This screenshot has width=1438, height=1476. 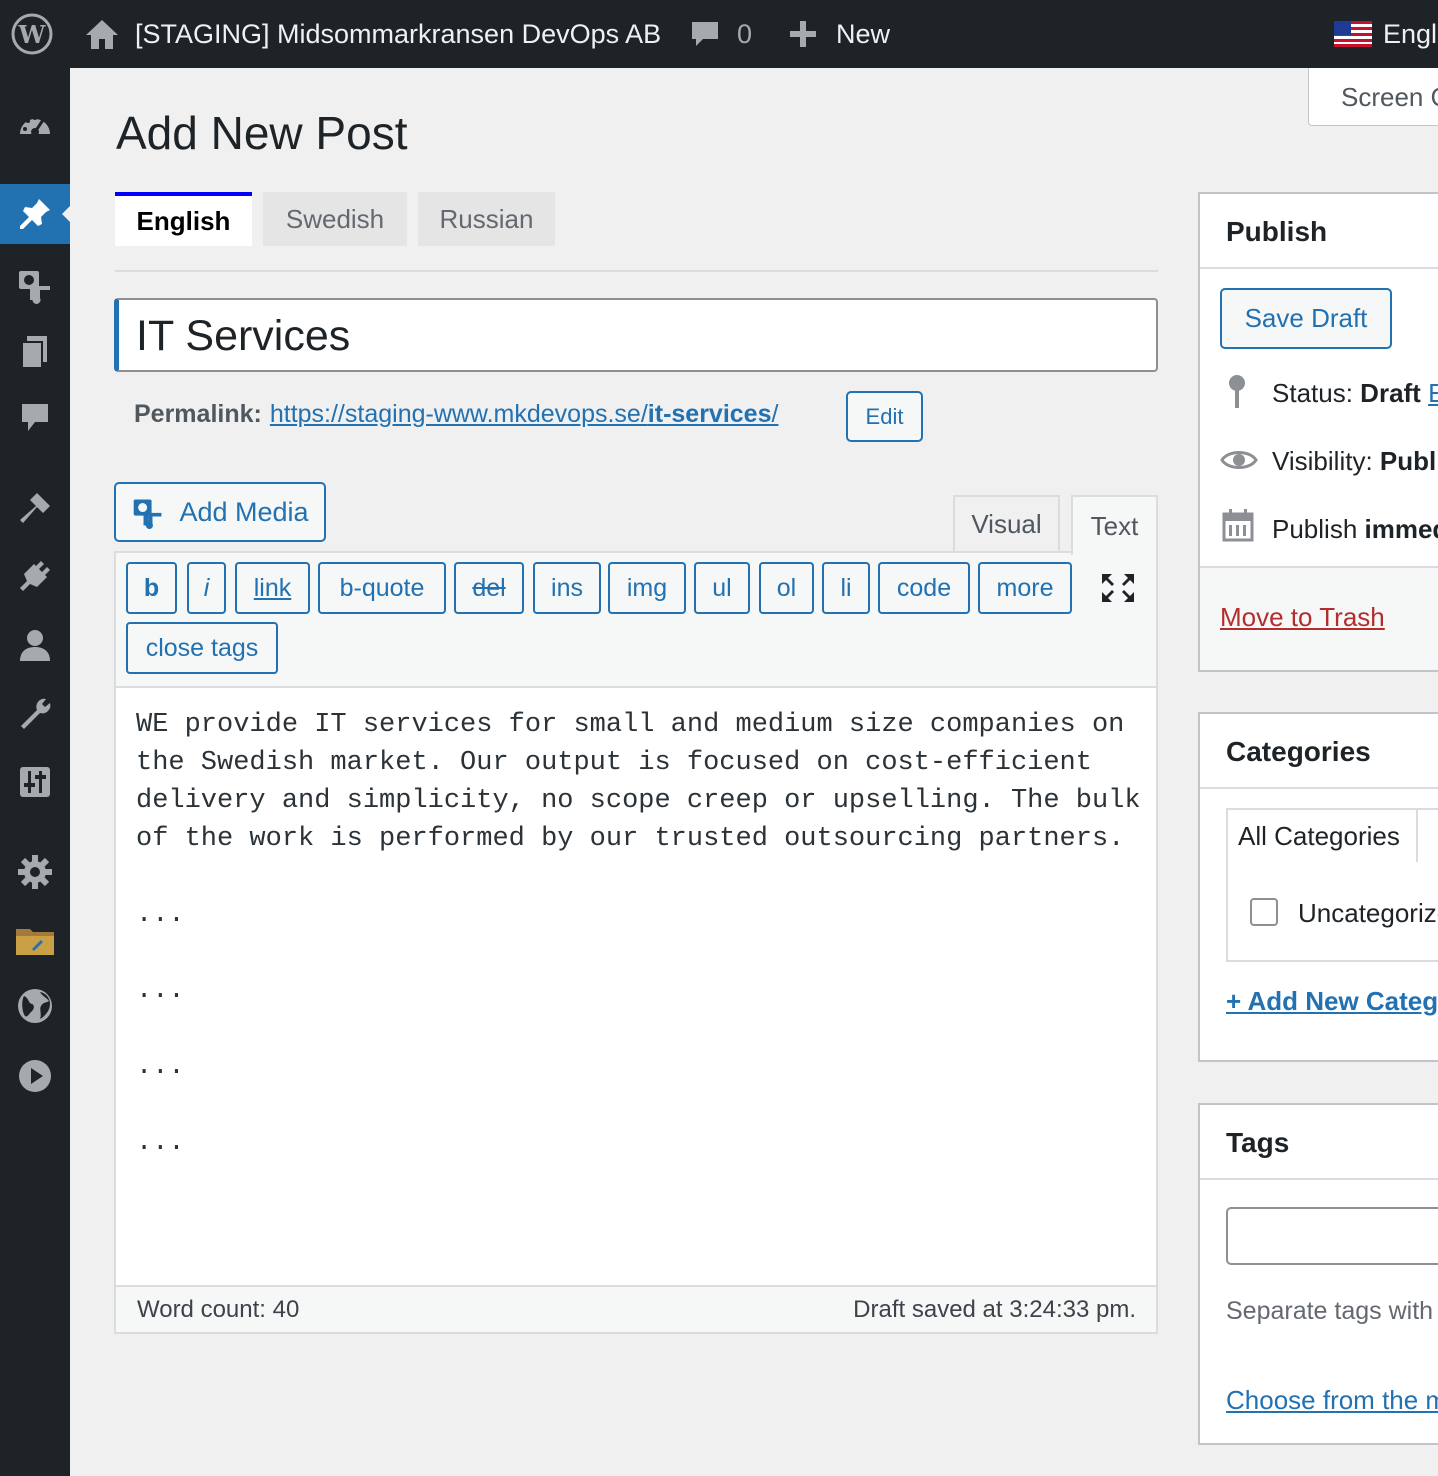 I want to click on tabs-divider, so click(x=636, y=271).